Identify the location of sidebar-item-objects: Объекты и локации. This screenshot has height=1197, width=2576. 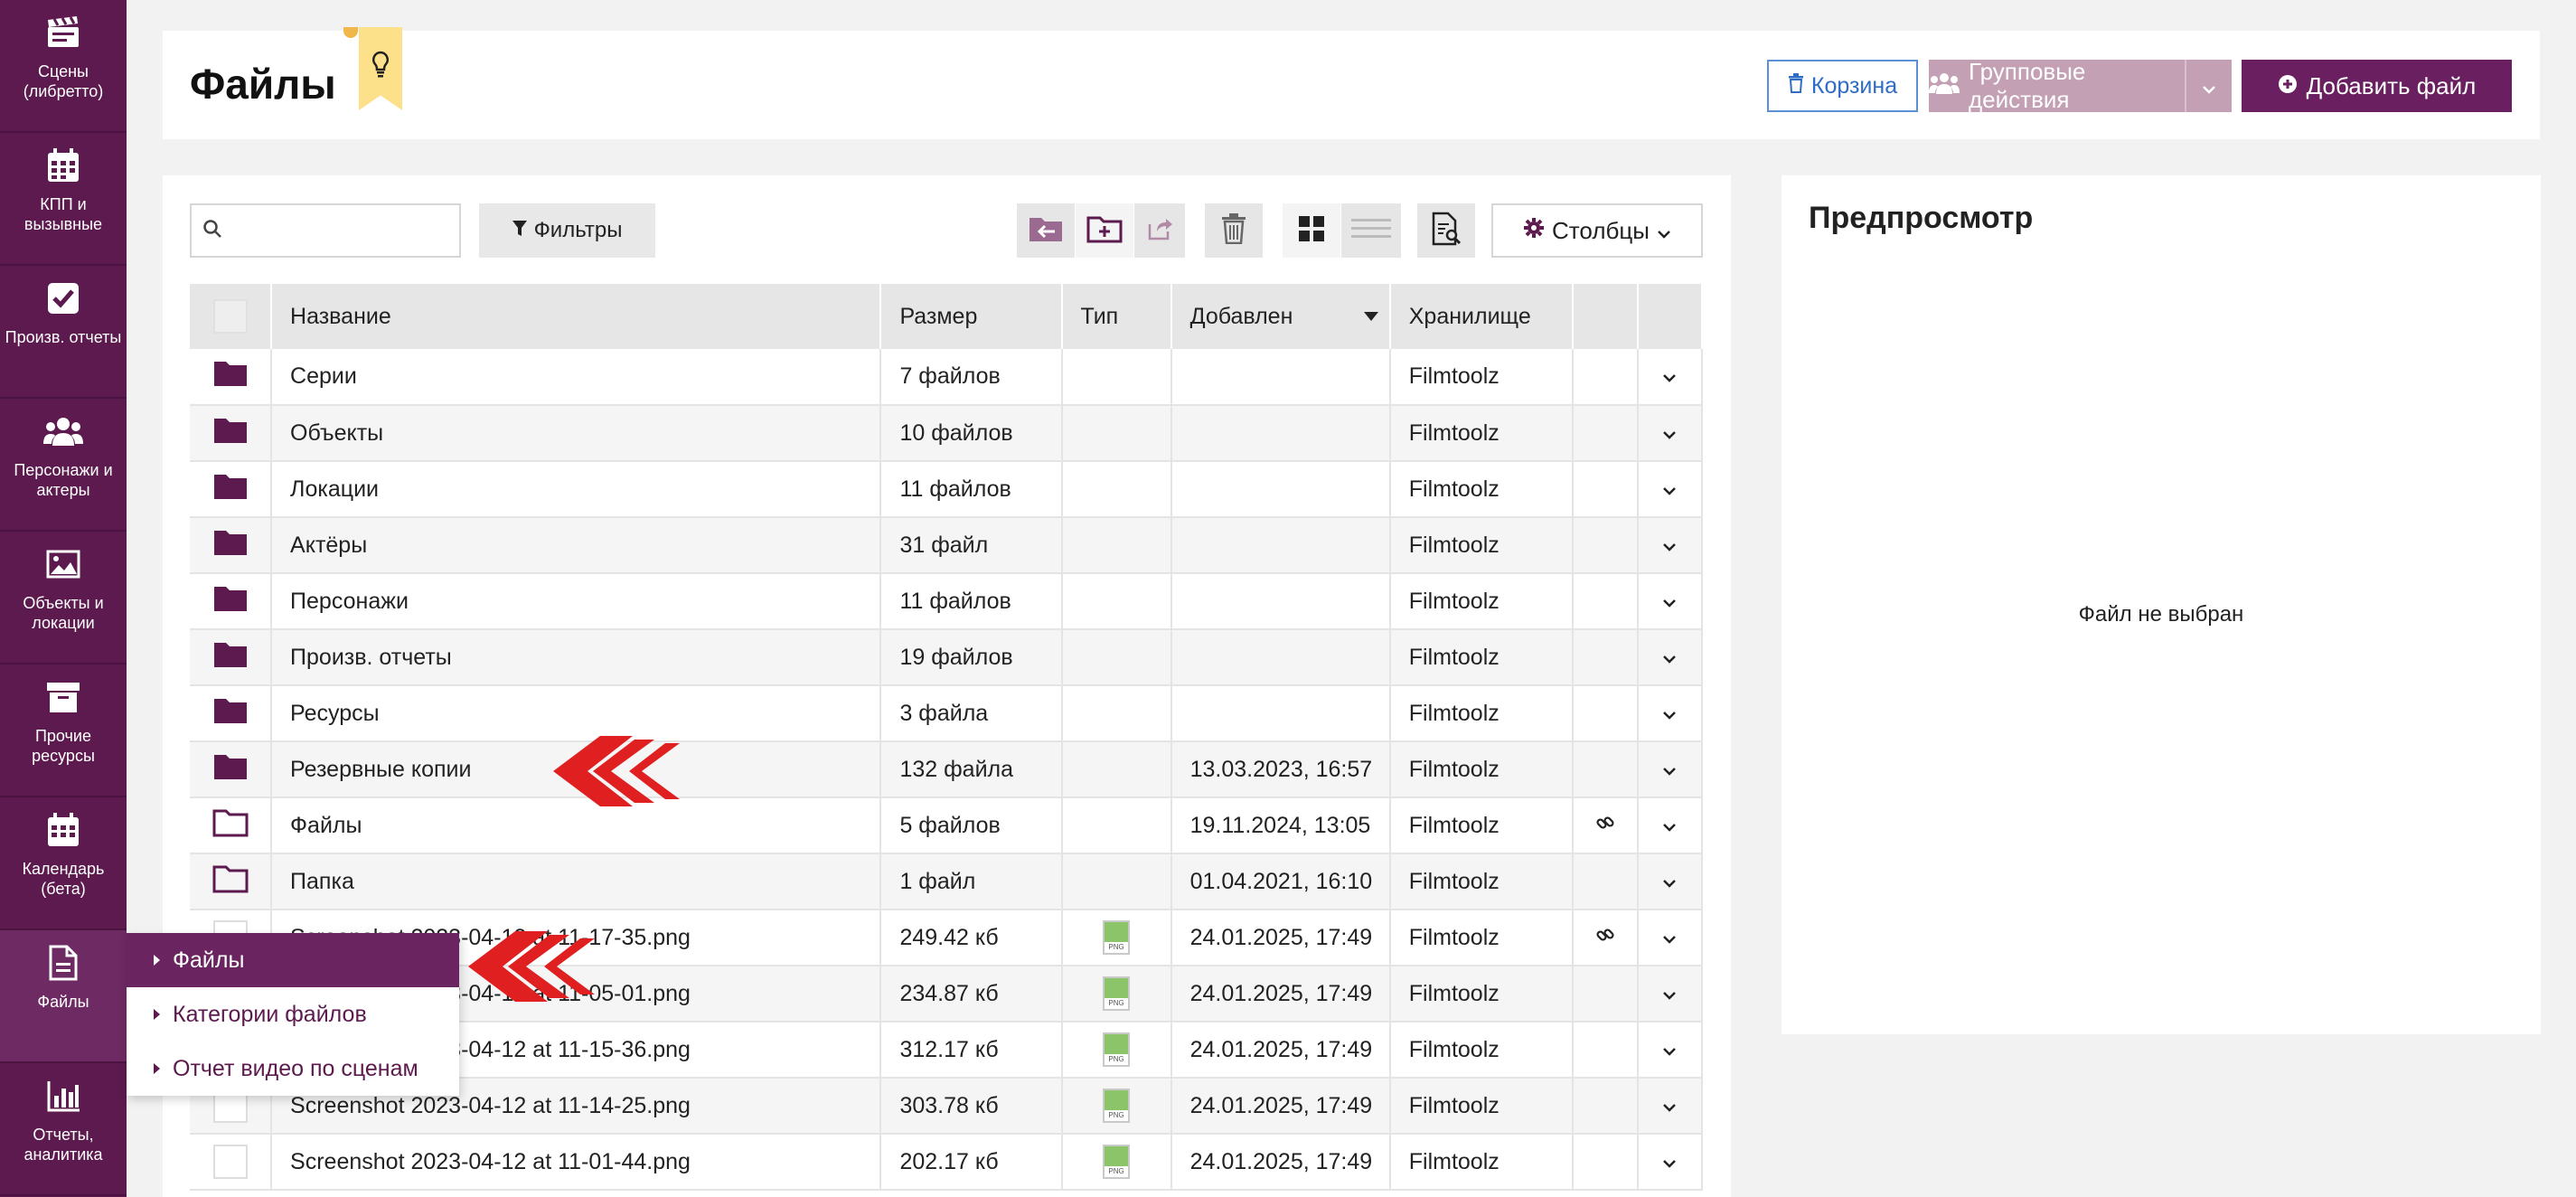
(63, 598).